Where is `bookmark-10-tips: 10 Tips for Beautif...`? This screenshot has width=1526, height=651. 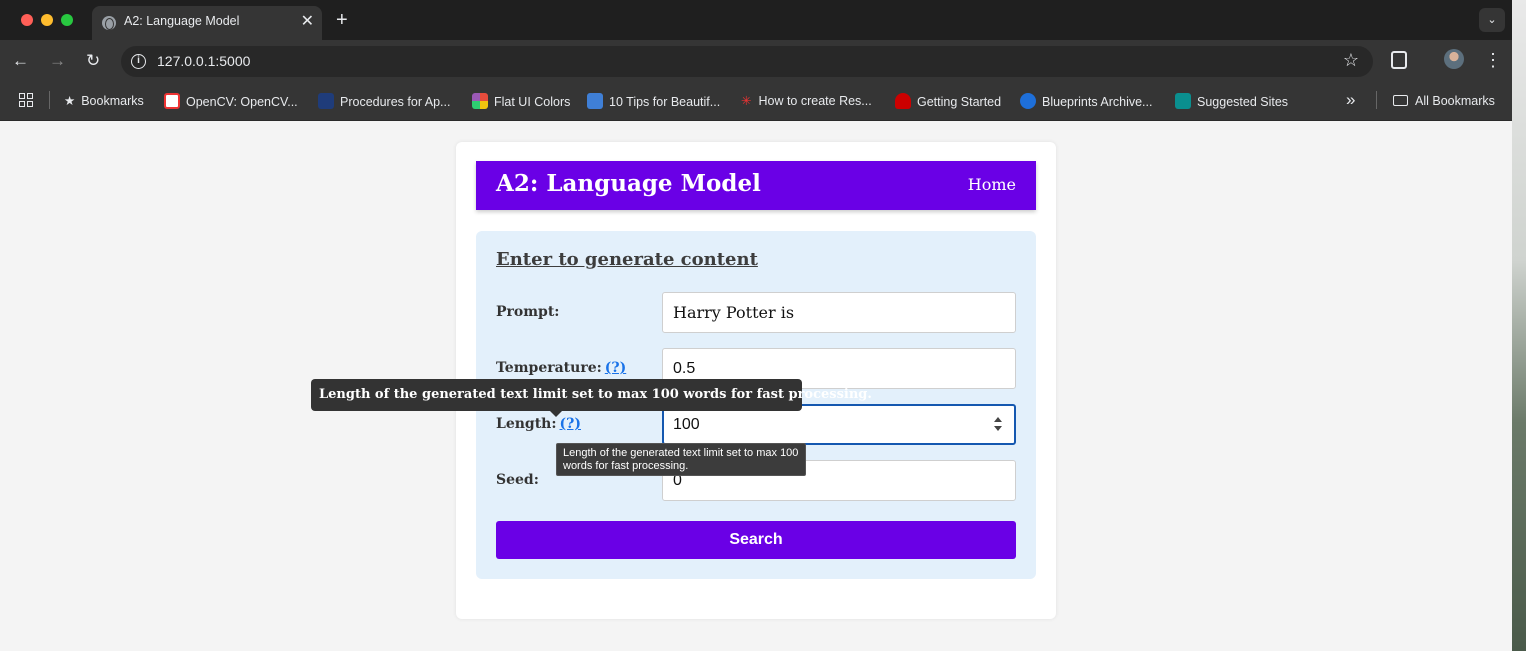 bookmark-10-tips: 10 Tips for Beautif... is located at coordinates (653, 102).